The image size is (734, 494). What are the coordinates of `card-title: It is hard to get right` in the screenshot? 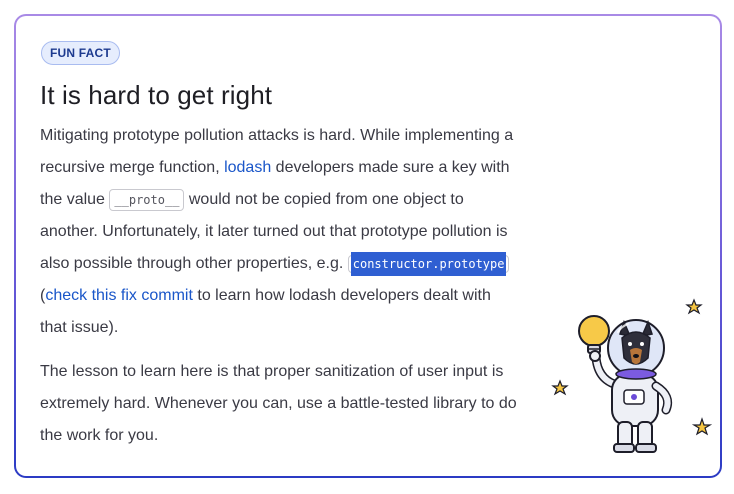 It's located at (156, 95).